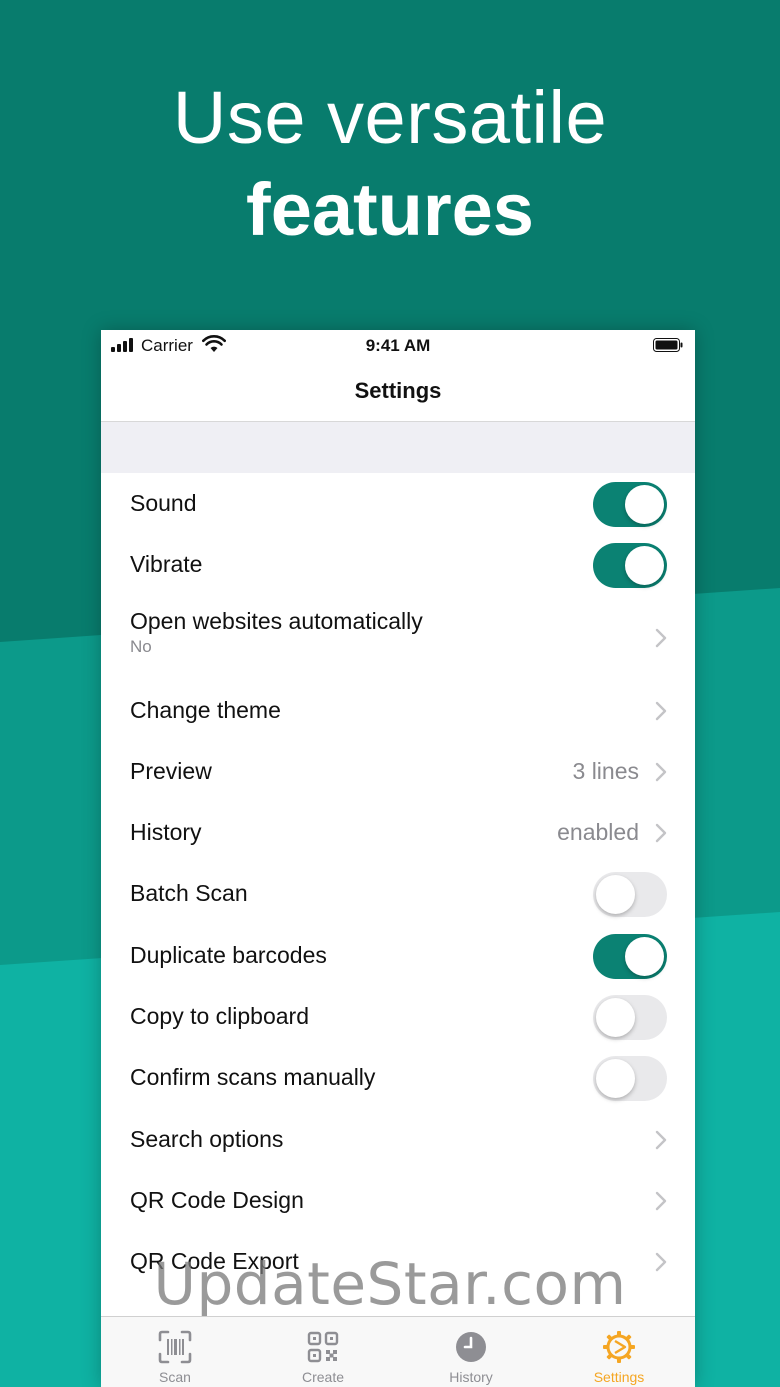  What do you see at coordinates (398, 771) in the screenshot?
I see `setting-row-preview: Preview 3 lines` at bounding box center [398, 771].